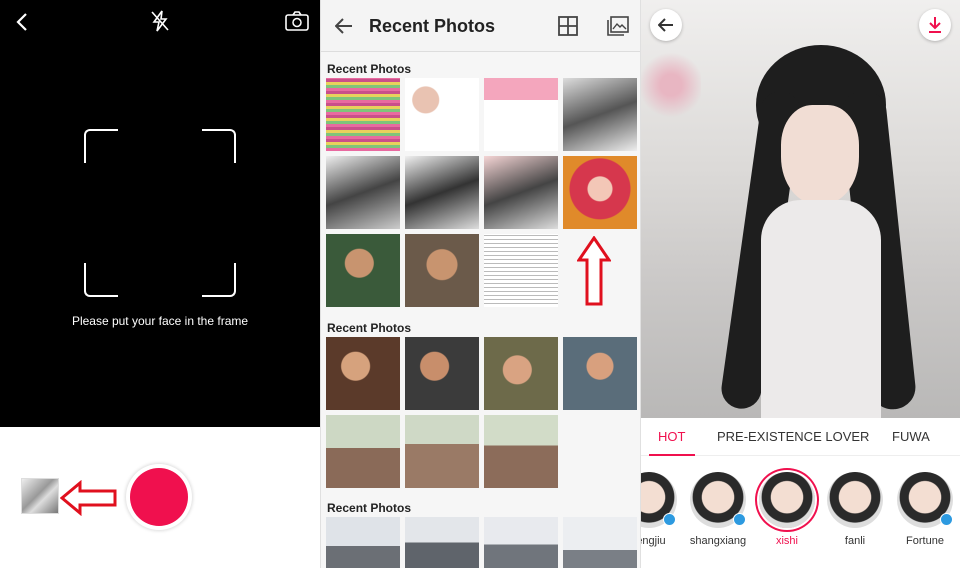 The height and width of the screenshot is (568, 960). Describe the element at coordinates (22, 22) in the screenshot. I see `back-chevron-icon` at that location.